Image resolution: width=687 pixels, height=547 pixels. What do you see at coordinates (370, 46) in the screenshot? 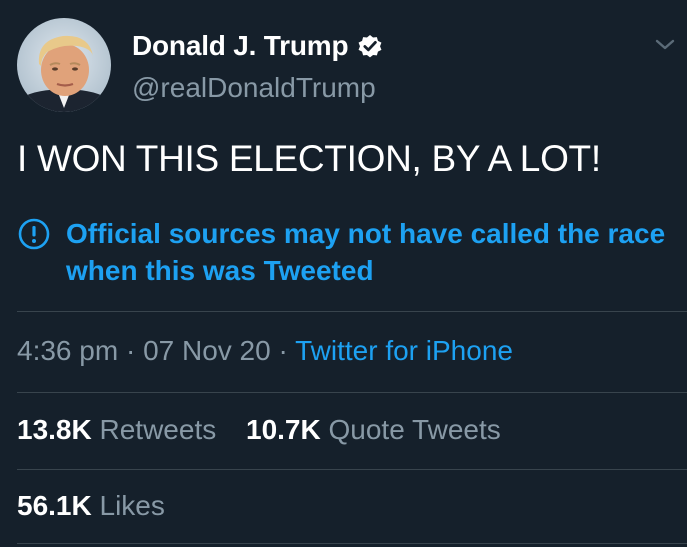
I see `verified-badge-icon` at bounding box center [370, 46].